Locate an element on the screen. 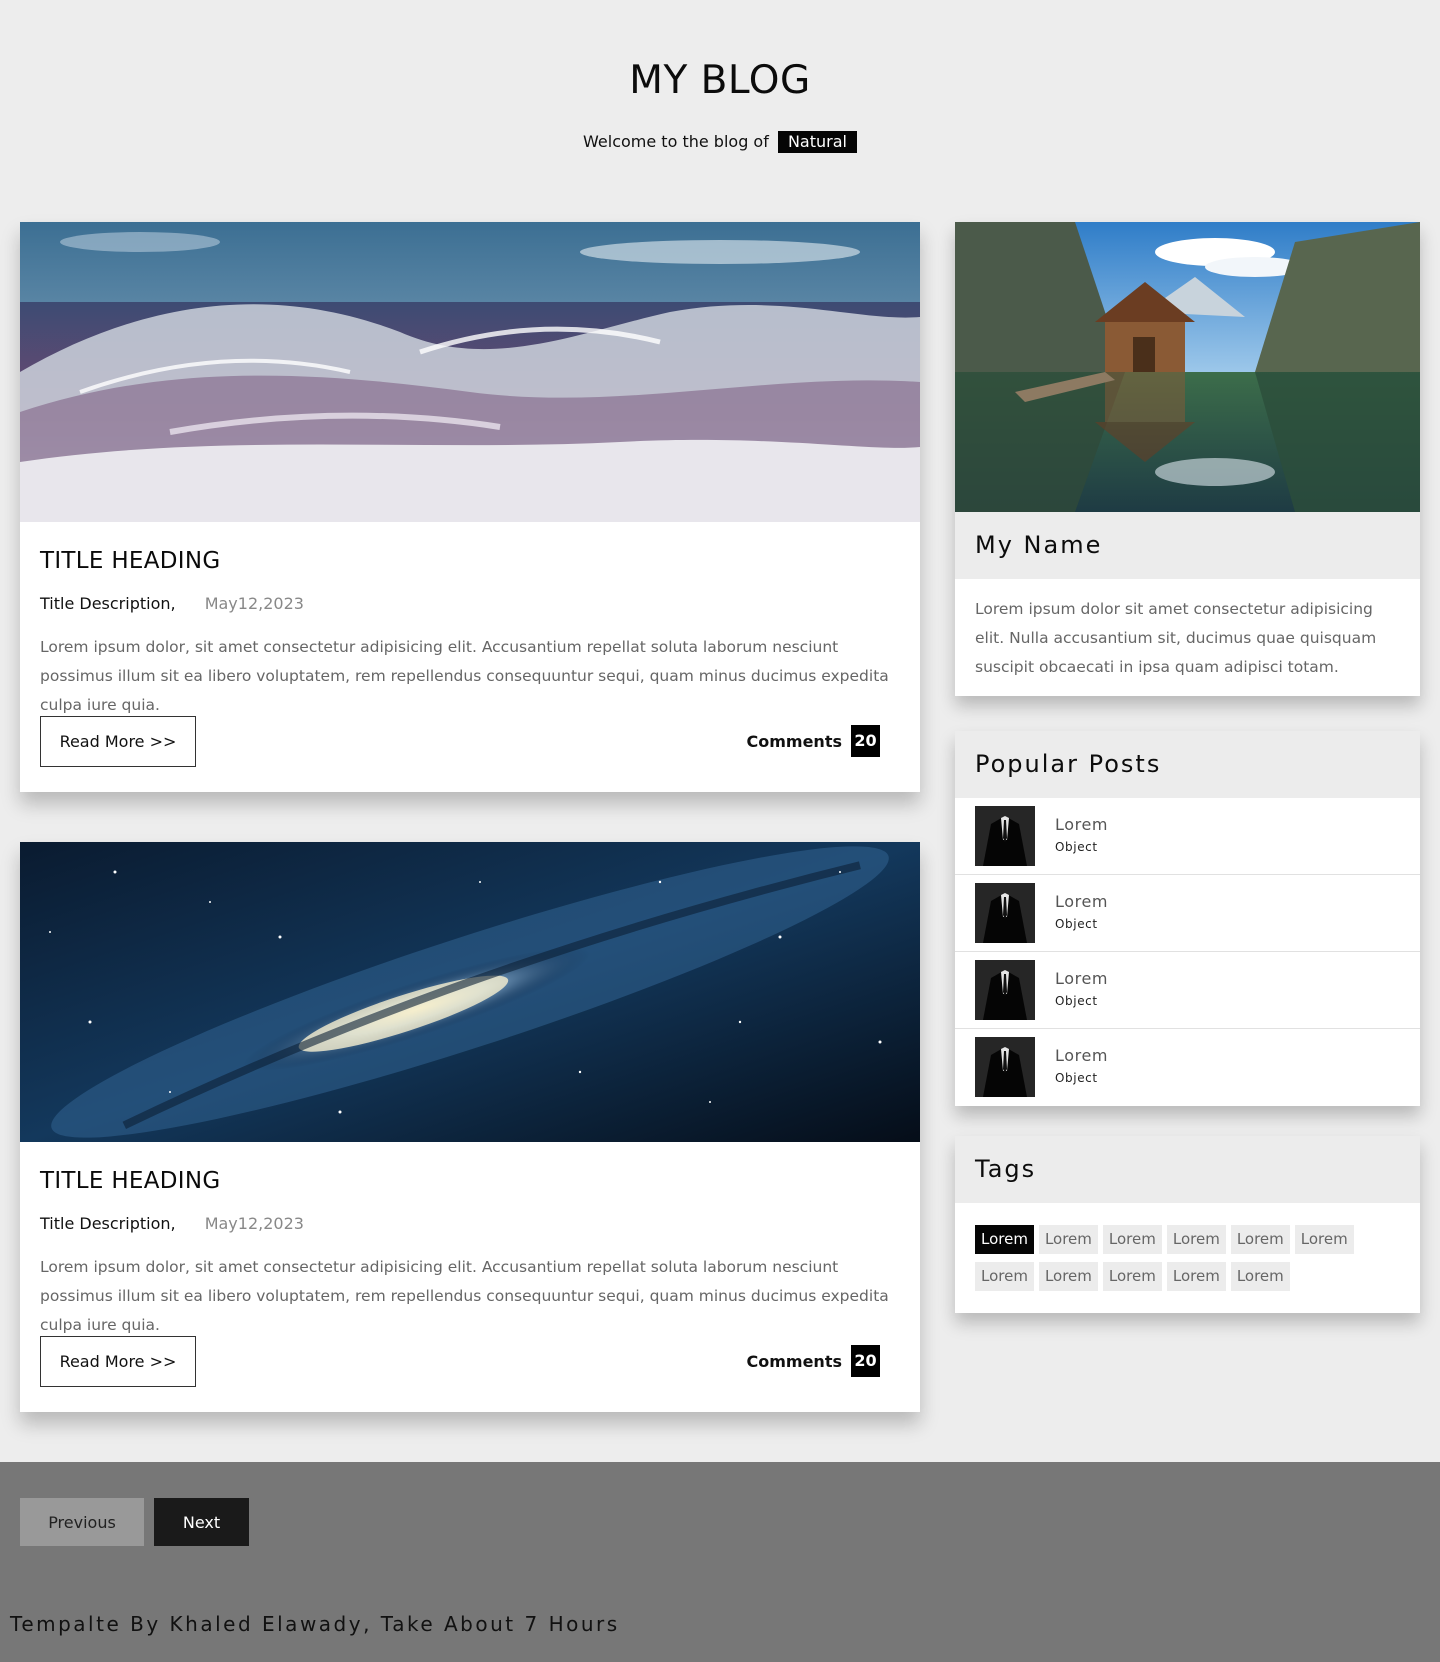 The height and width of the screenshot is (1662, 1440). site-header: MY BLOG Welcome to the blog of Natural is located at coordinates (720, 100).